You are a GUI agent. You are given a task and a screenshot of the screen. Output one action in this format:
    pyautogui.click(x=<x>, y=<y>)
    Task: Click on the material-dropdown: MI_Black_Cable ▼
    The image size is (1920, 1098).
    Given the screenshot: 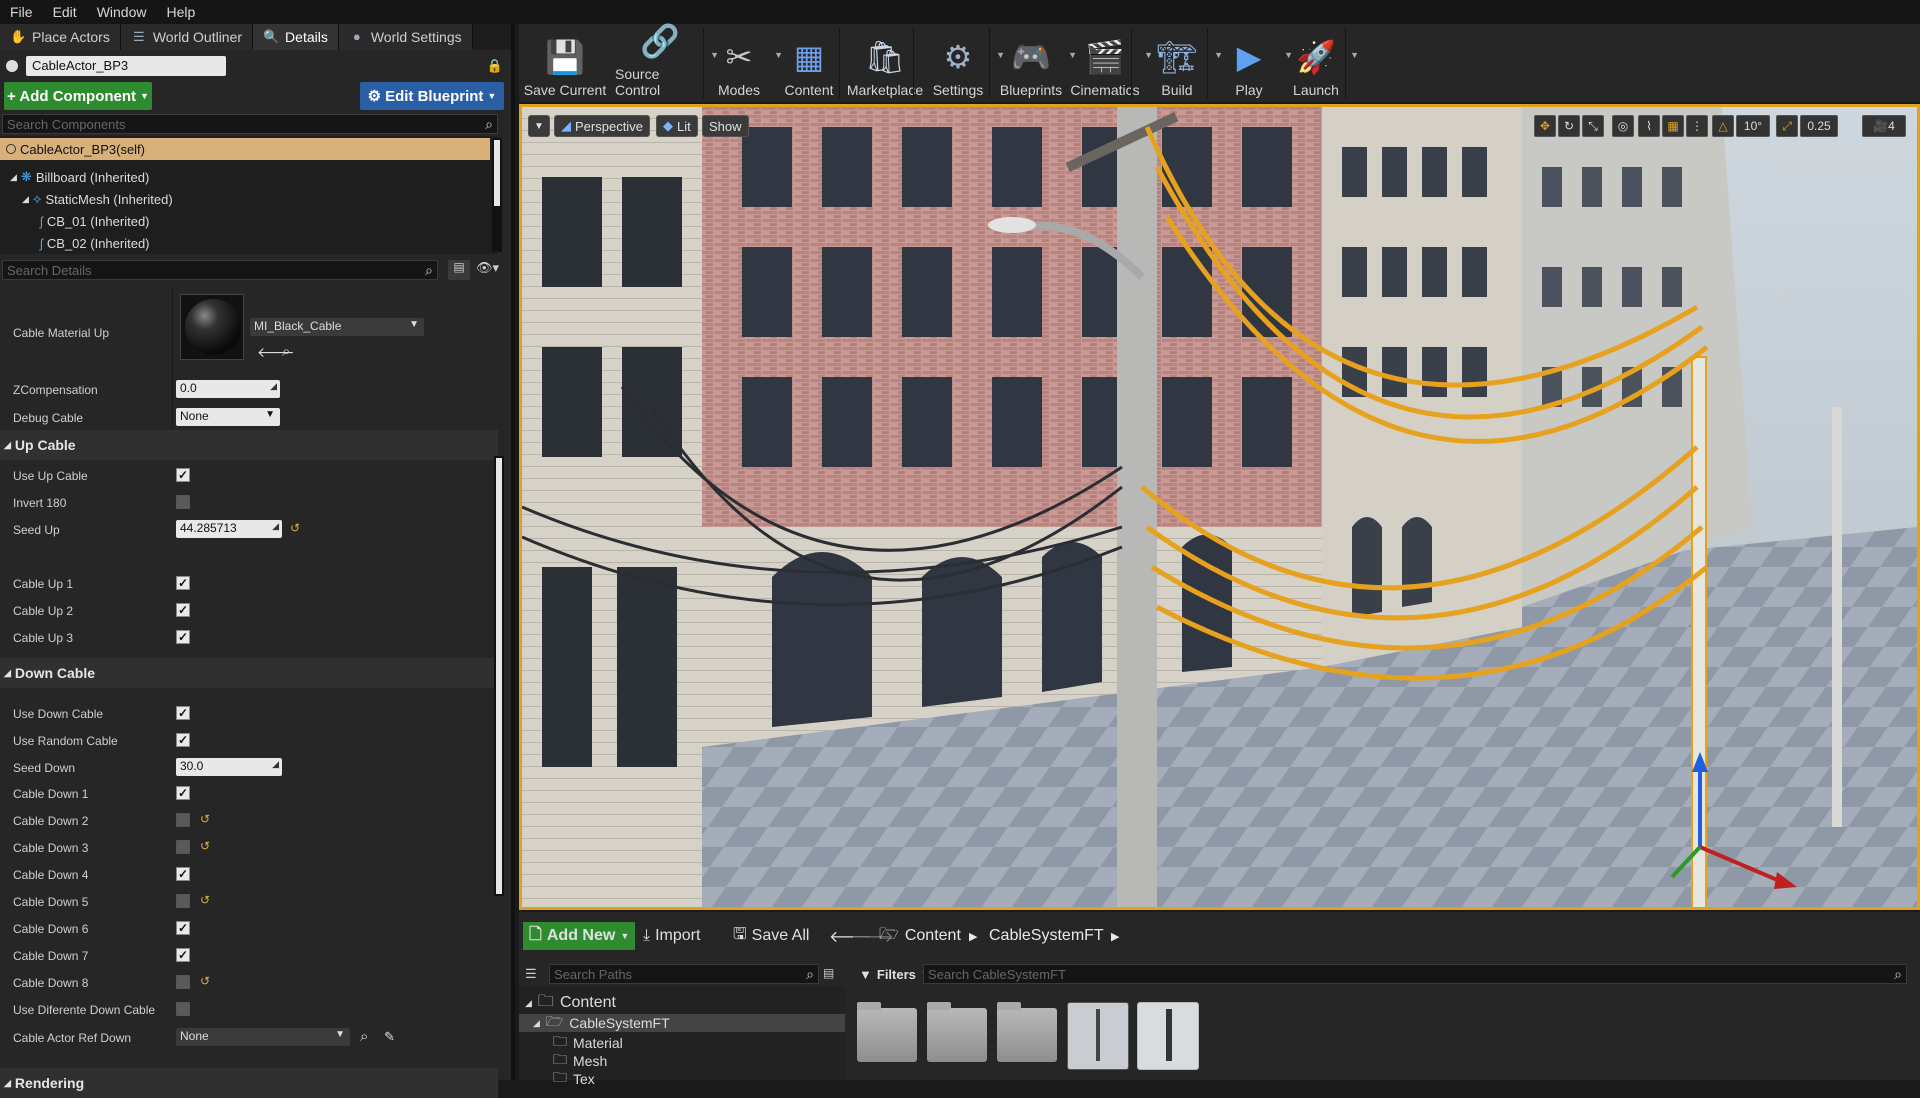 What is the action you would take?
    pyautogui.click(x=337, y=327)
    